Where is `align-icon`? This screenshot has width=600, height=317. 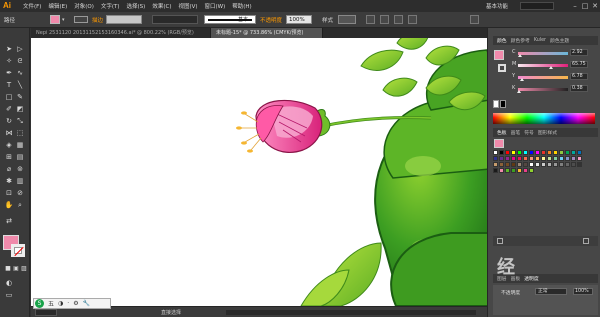
align-icon is located at coordinates (384, 19).